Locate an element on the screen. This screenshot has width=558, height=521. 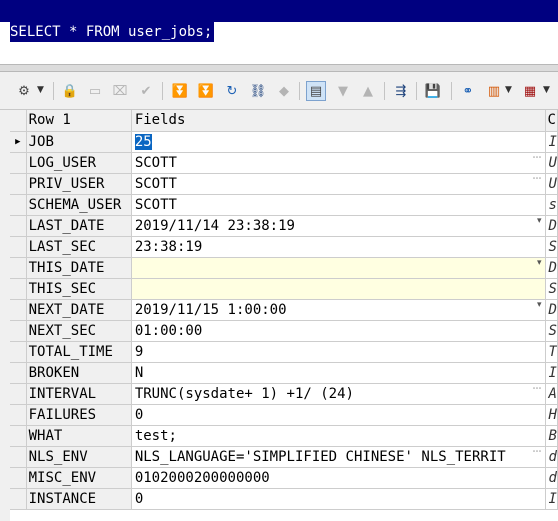
single-record-view-icon: ▤ is located at coordinates (316, 91).